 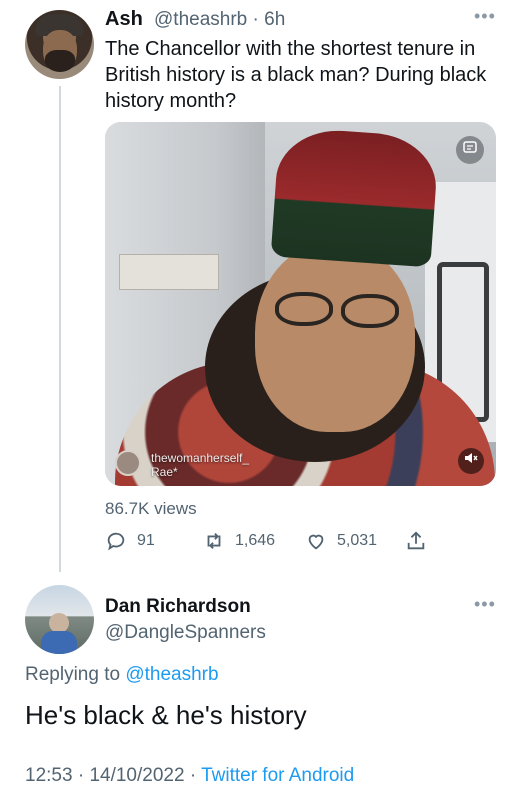 What do you see at coordinates (73, 674) in the screenshot?
I see `replying-to-prefix: Replying to` at bounding box center [73, 674].